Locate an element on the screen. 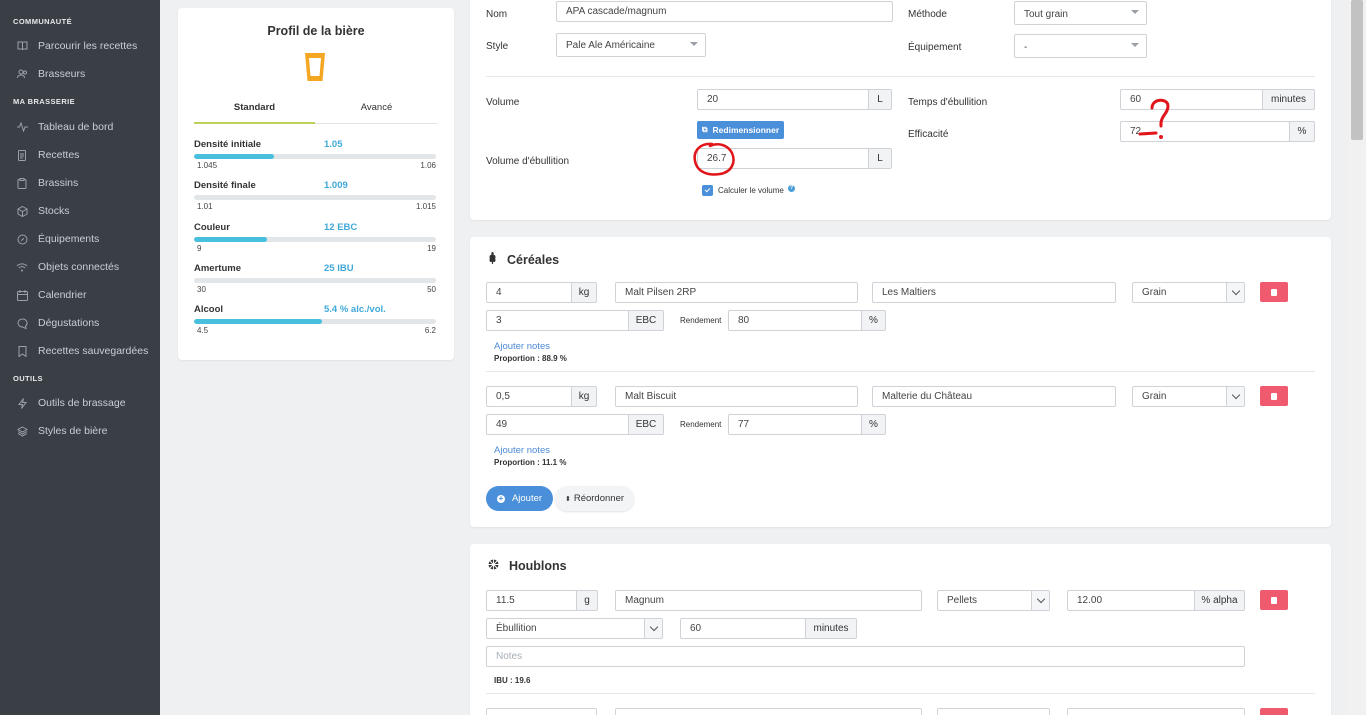 The image size is (1366, 715). scrollbar-thumb is located at coordinates (1357, 70).